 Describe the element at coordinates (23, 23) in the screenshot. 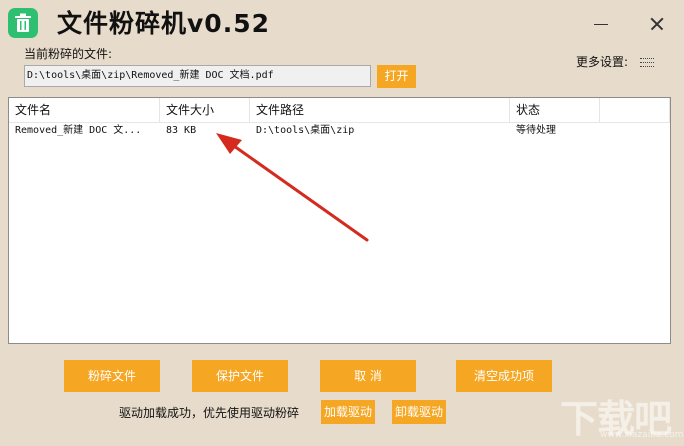

I see `trash-icon` at that location.